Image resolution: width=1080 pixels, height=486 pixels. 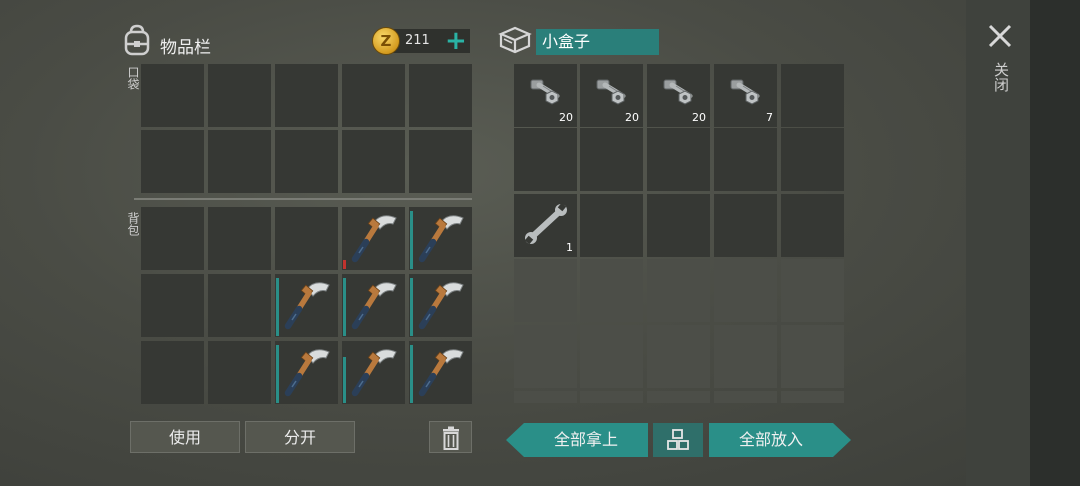 What do you see at coordinates (185, 48) in the screenshot?
I see `inventory-title: 物品栏` at bounding box center [185, 48].